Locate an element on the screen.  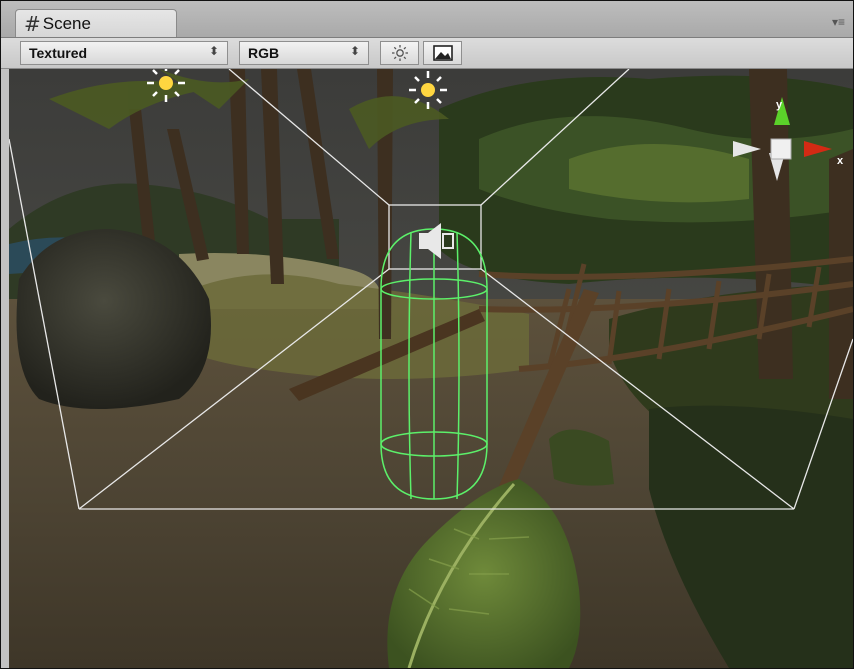
image-icon is located at coordinates (442, 53).